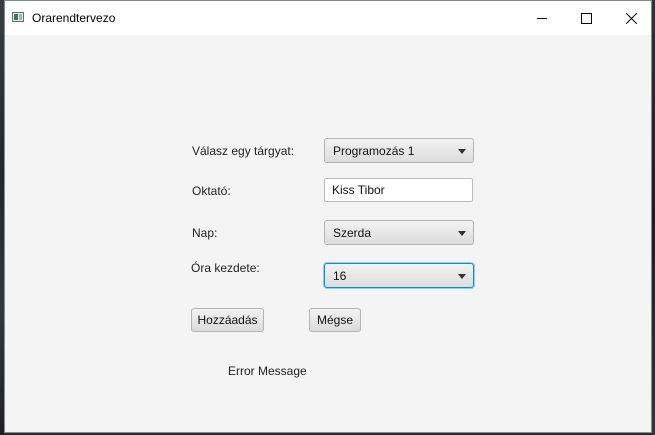 This screenshot has height=435, width=655. Describe the element at coordinates (399, 275) in the screenshot. I see `hour-select: 16` at that location.